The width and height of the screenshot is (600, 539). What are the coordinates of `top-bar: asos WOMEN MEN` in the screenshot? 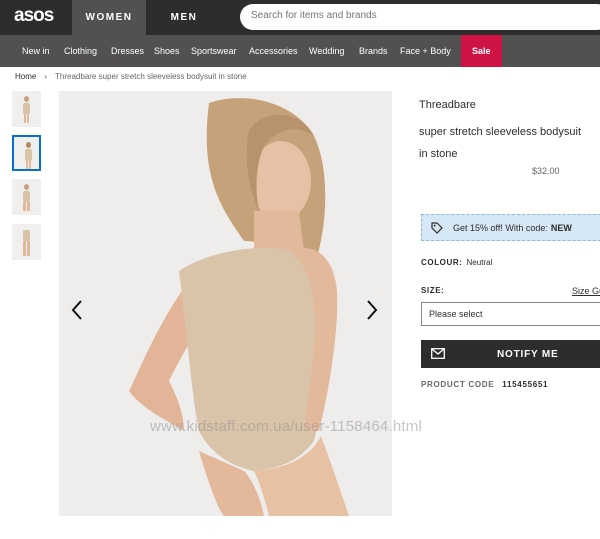 It's located at (300, 17).